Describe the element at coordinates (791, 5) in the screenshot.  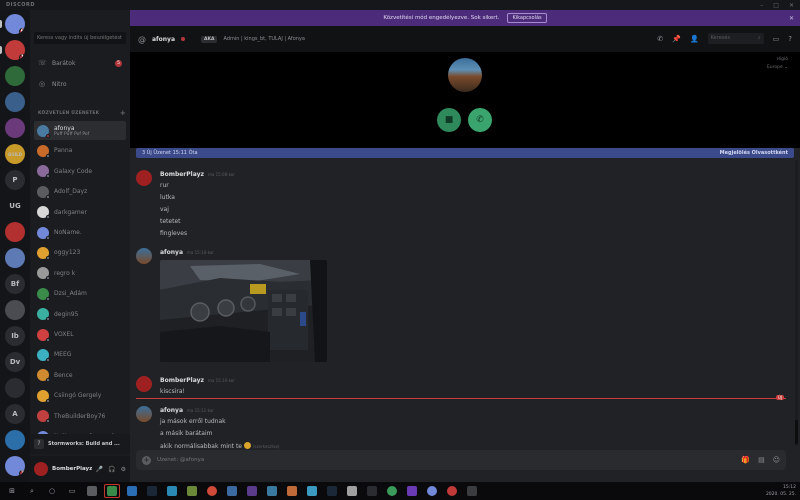
I see `close-window-button: ✕` at that location.